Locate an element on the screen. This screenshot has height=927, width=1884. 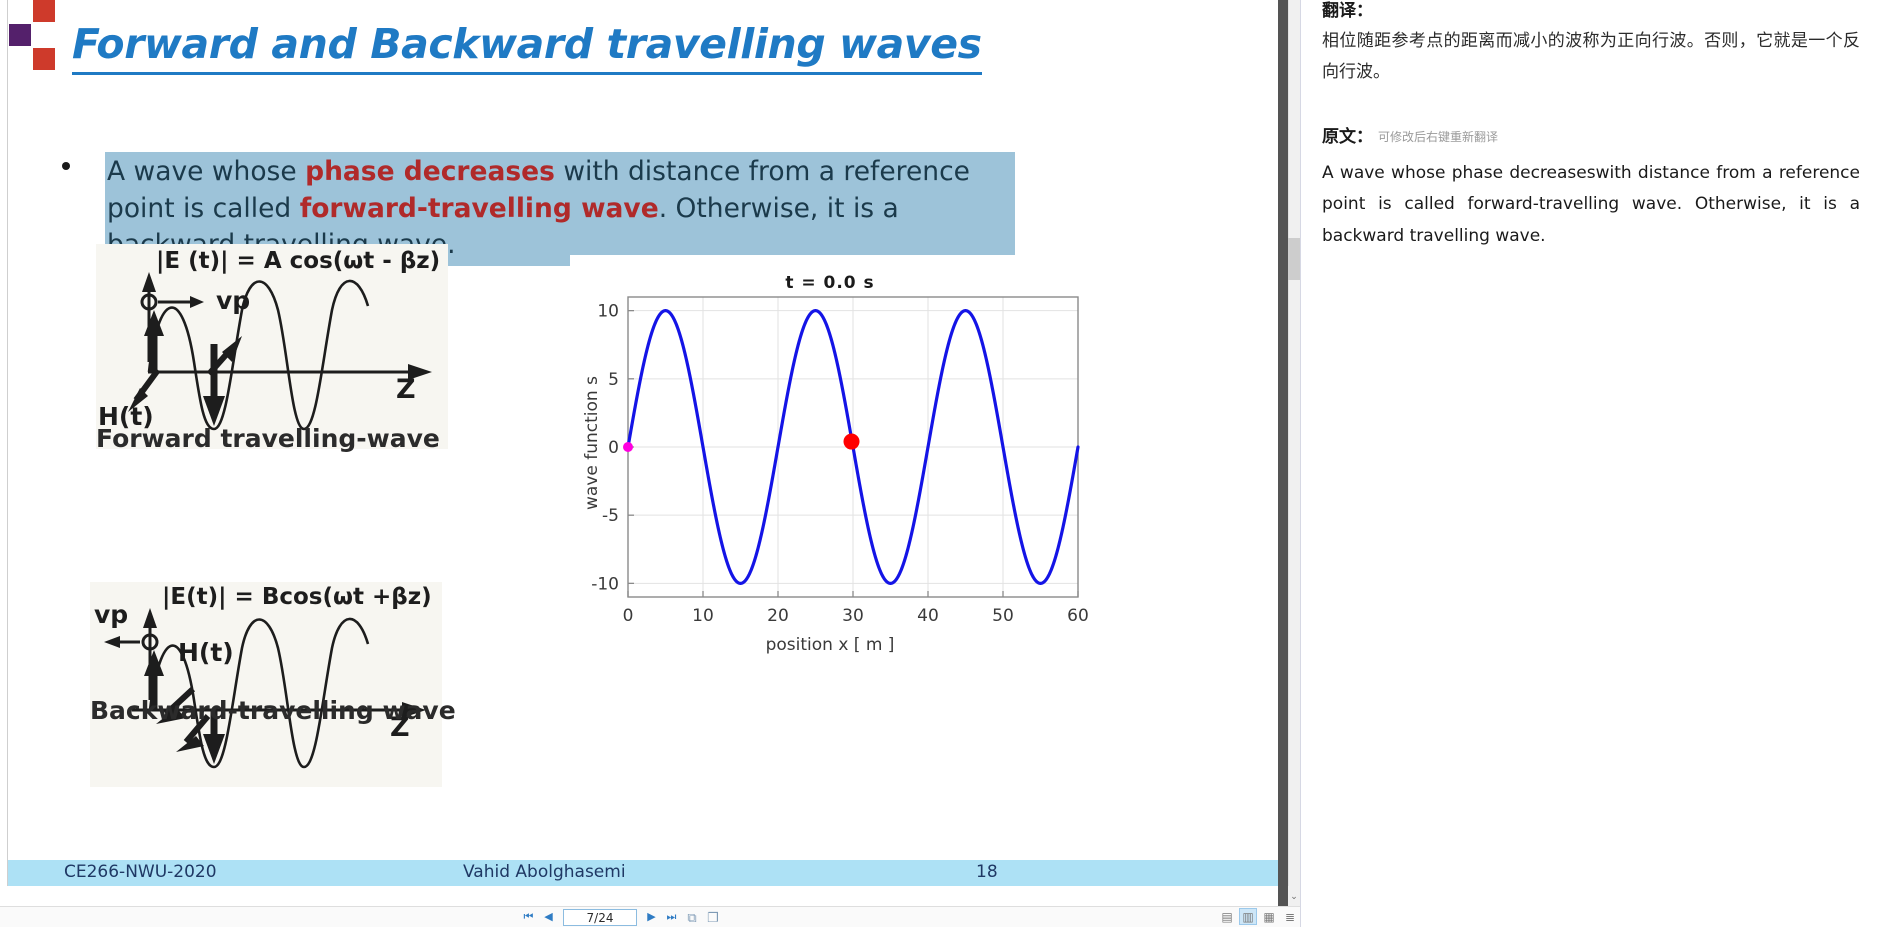
backward-wave-diagram-svg is located at coordinates (265, 688).